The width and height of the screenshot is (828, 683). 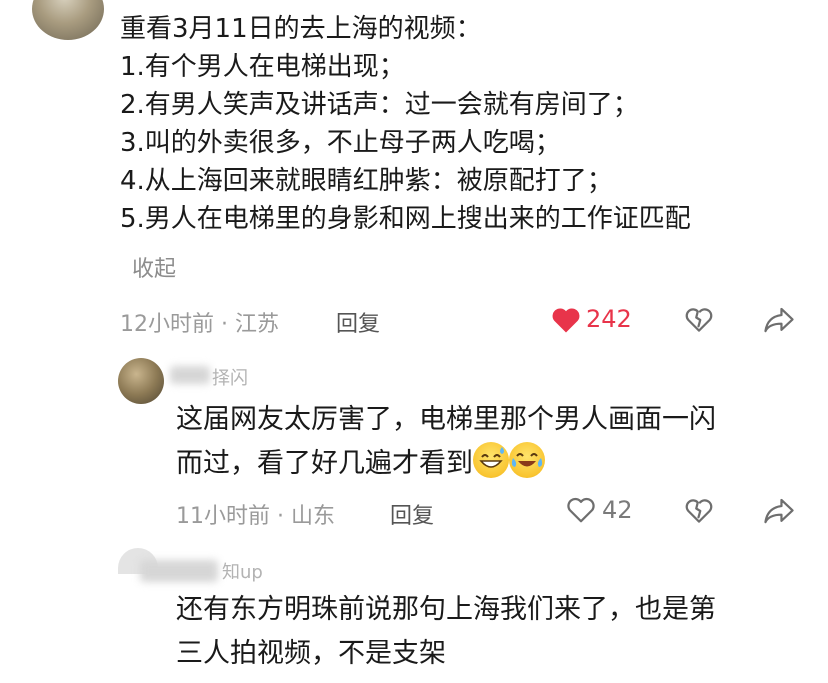 What do you see at coordinates (199, 324) in the screenshot?
I see `timestamp-location: 12小时前 · 江苏` at bounding box center [199, 324].